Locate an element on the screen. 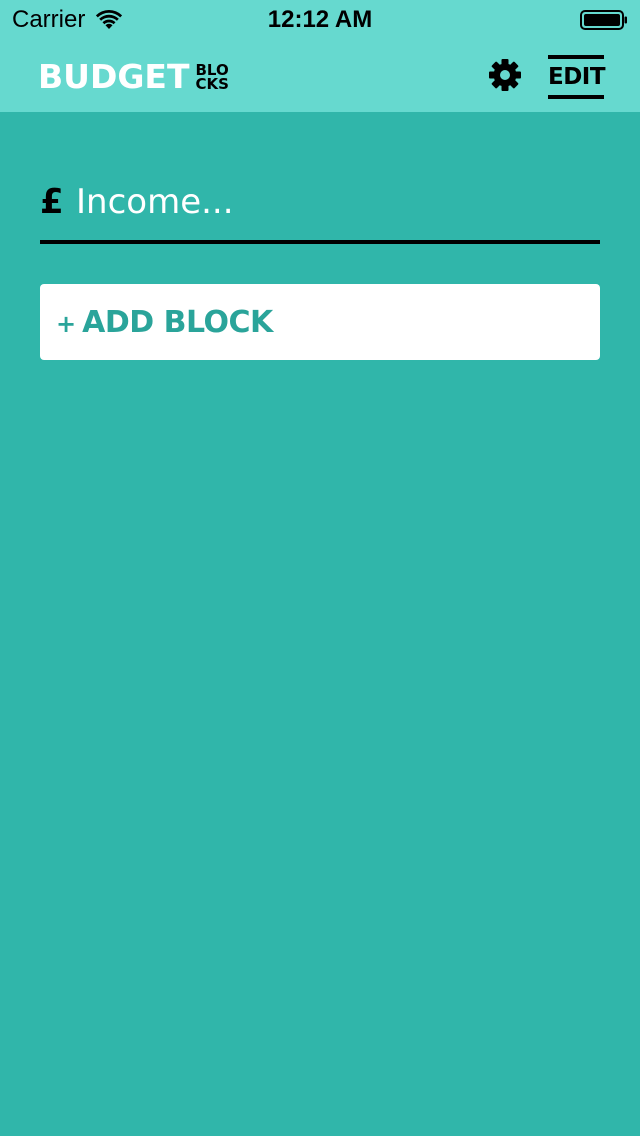 This screenshot has width=640, height=1136. plus-icon: + is located at coordinates (66, 324).